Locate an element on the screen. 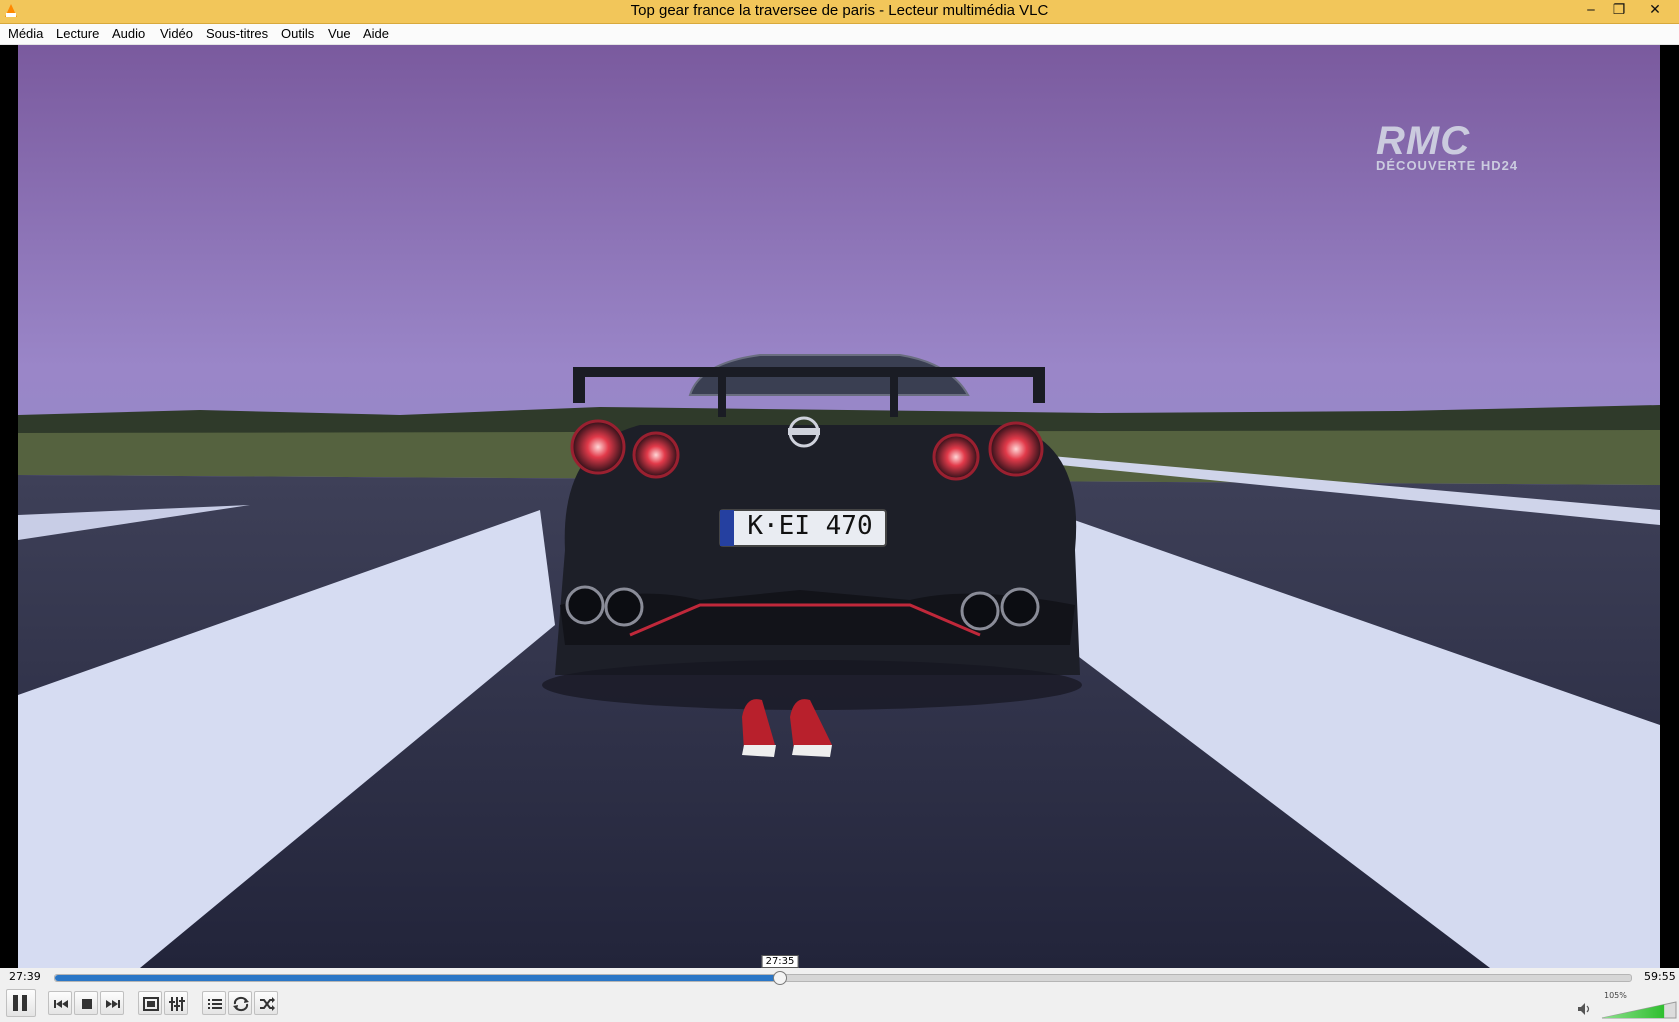 The image size is (1679, 1022). pause-icon is located at coordinates (20, 1003).